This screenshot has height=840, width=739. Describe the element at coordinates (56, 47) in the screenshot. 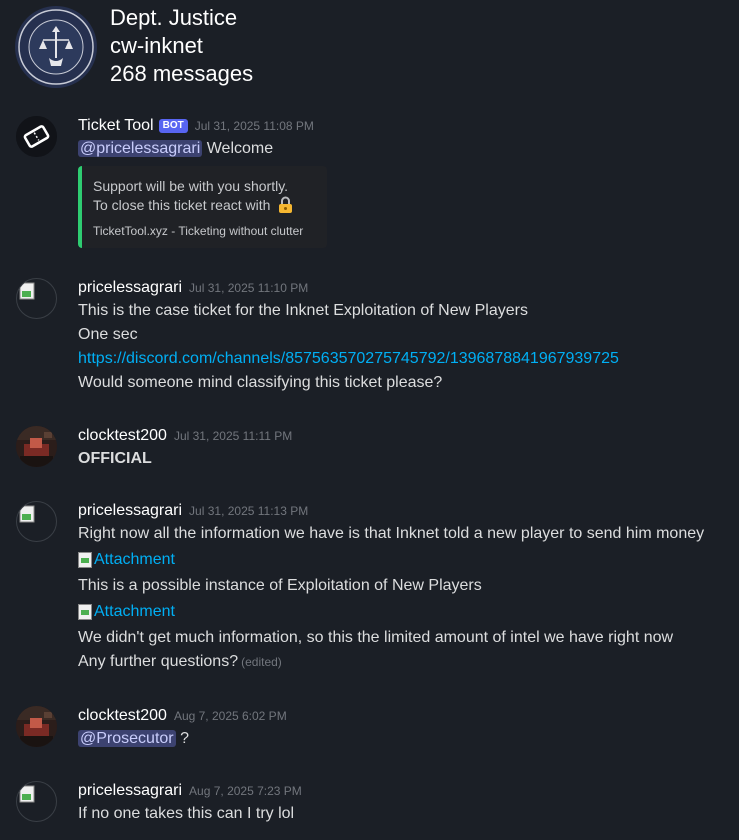

I see `guild-seal-icon` at that location.